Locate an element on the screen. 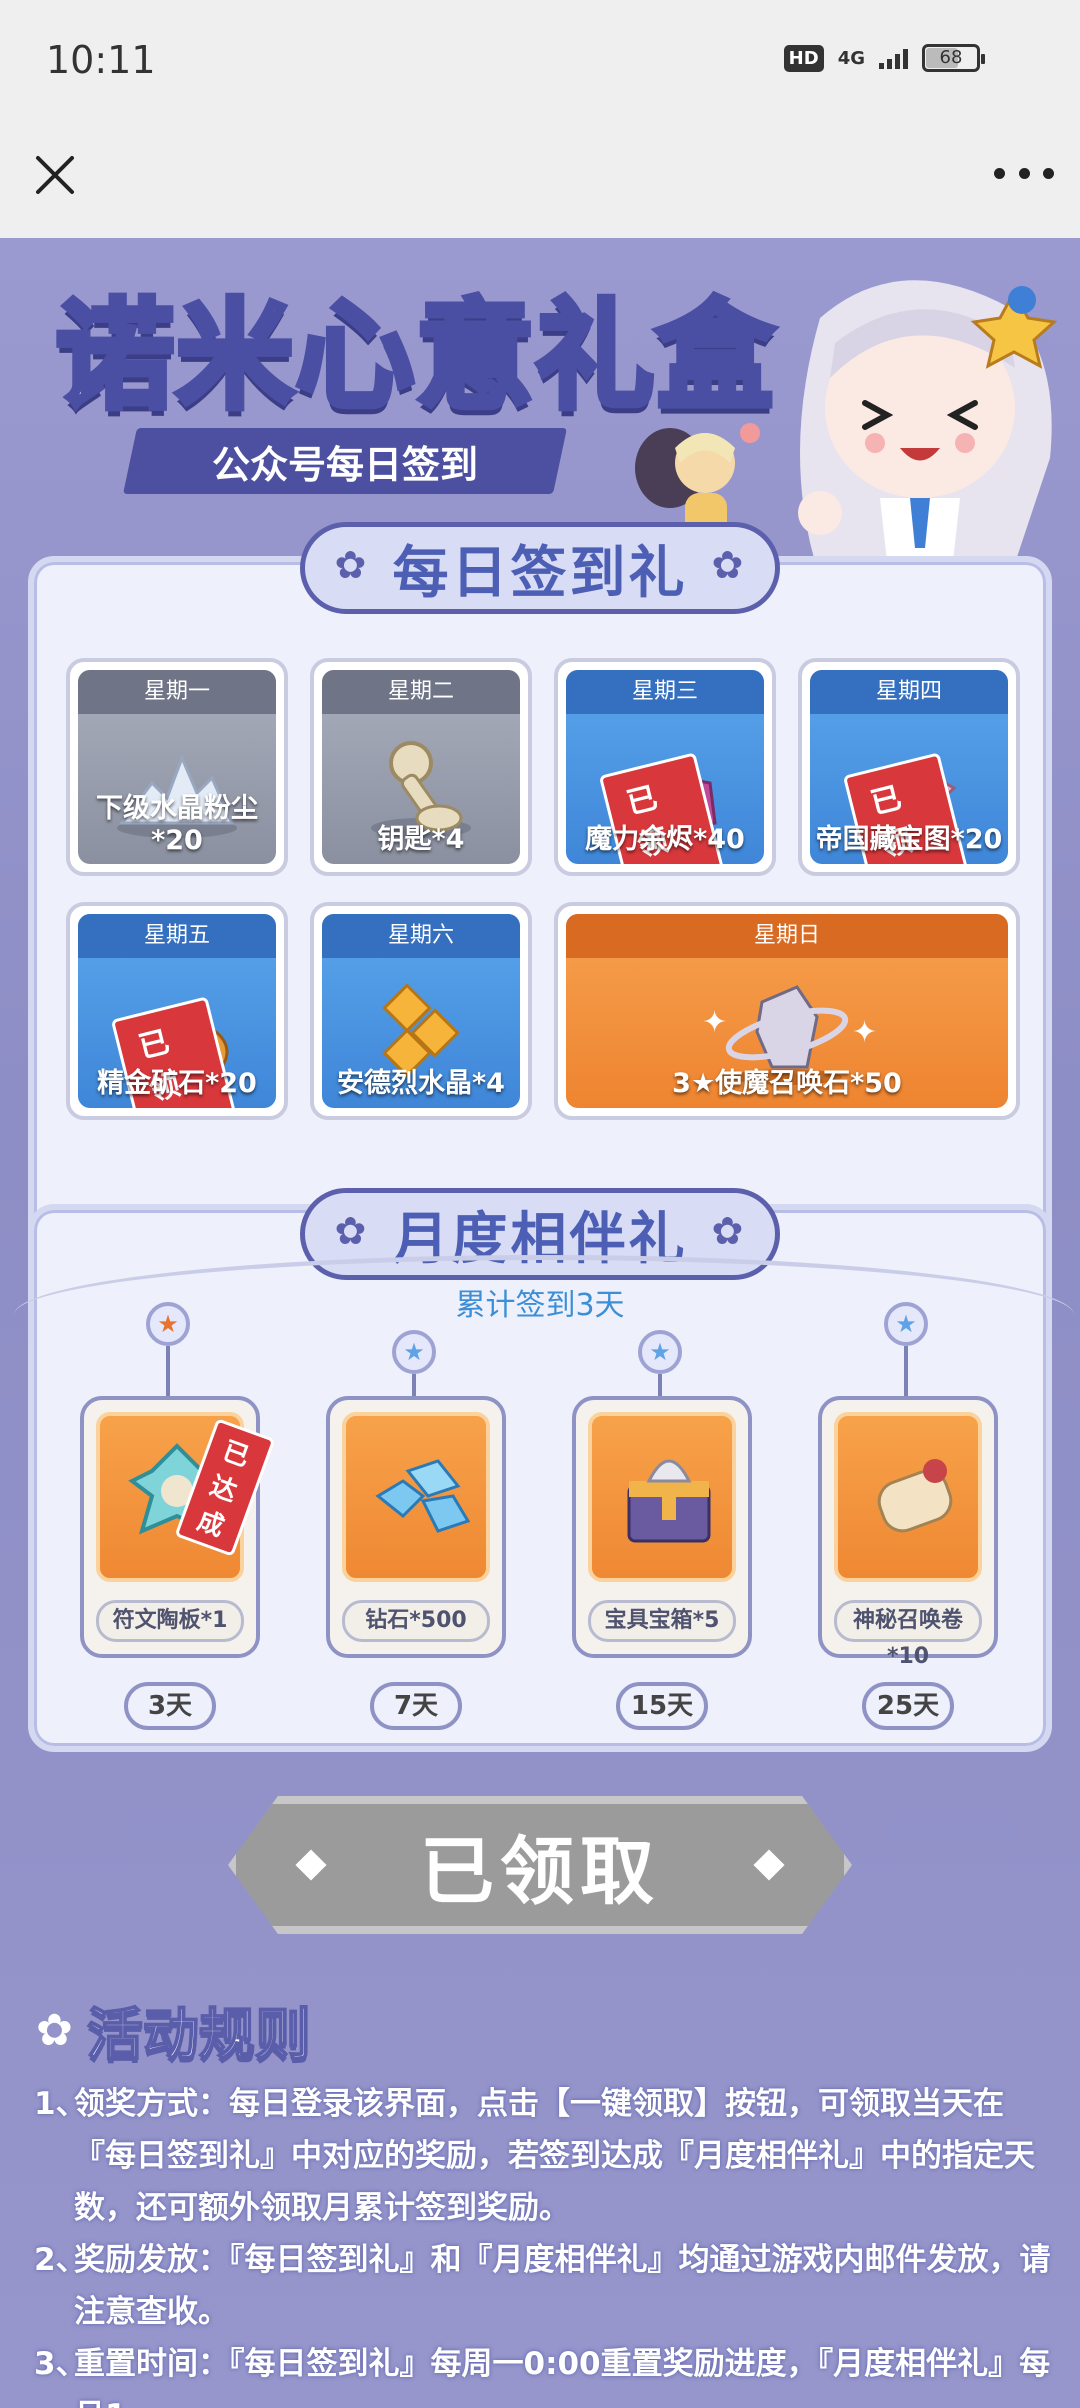  day-card-wednesday: 星期三 已领取 魔力余烬*40 is located at coordinates (665, 767).